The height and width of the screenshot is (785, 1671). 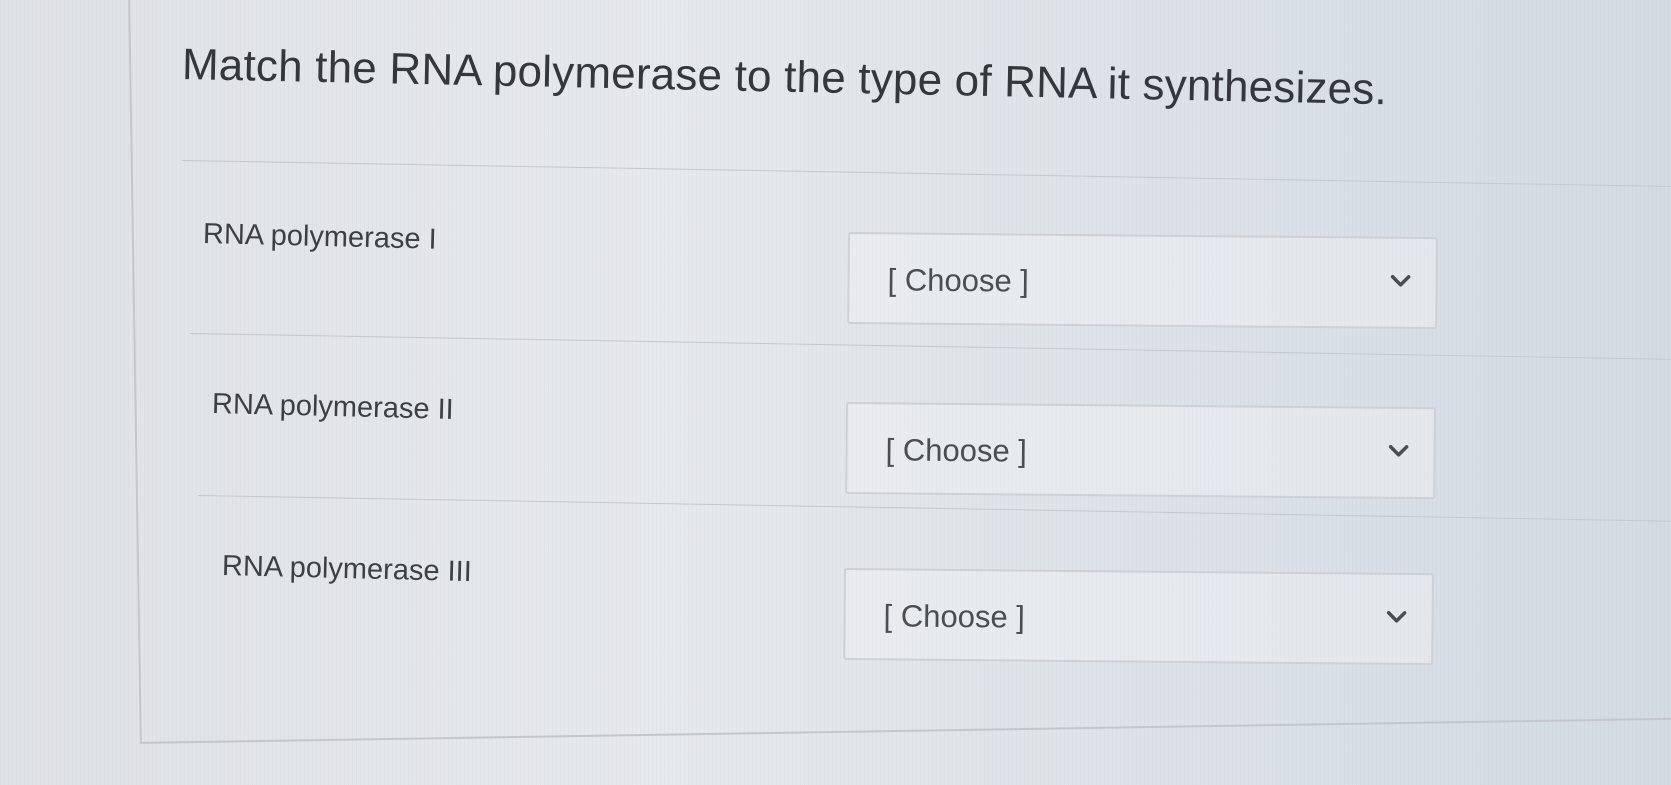 What do you see at coordinates (1140, 451) in the screenshot?
I see `select-polymerase-ii: [ Choose ]` at bounding box center [1140, 451].